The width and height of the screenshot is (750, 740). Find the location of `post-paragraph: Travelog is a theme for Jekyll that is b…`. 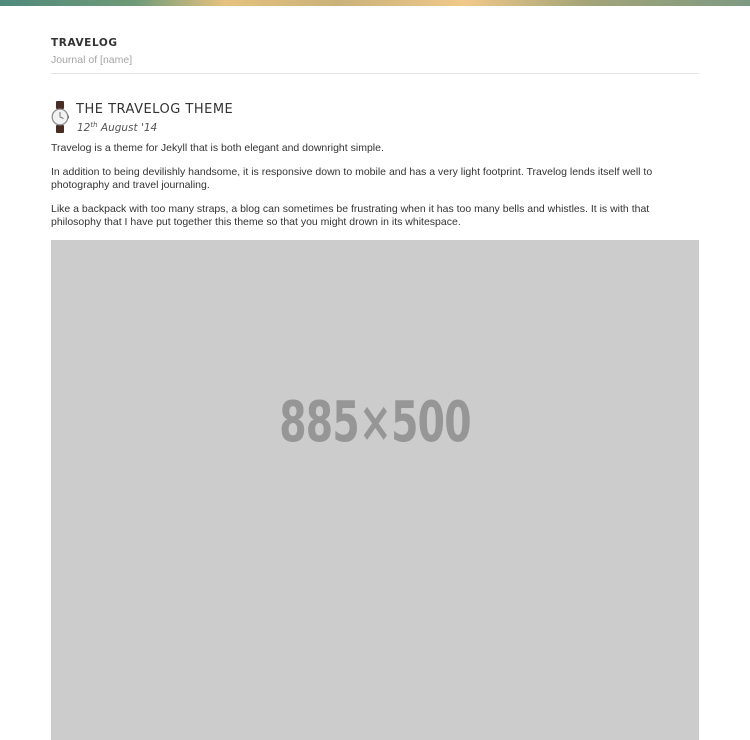

post-paragraph: Travelog is a theme for Jekyll that is b… is located at coordinates (217, 148).